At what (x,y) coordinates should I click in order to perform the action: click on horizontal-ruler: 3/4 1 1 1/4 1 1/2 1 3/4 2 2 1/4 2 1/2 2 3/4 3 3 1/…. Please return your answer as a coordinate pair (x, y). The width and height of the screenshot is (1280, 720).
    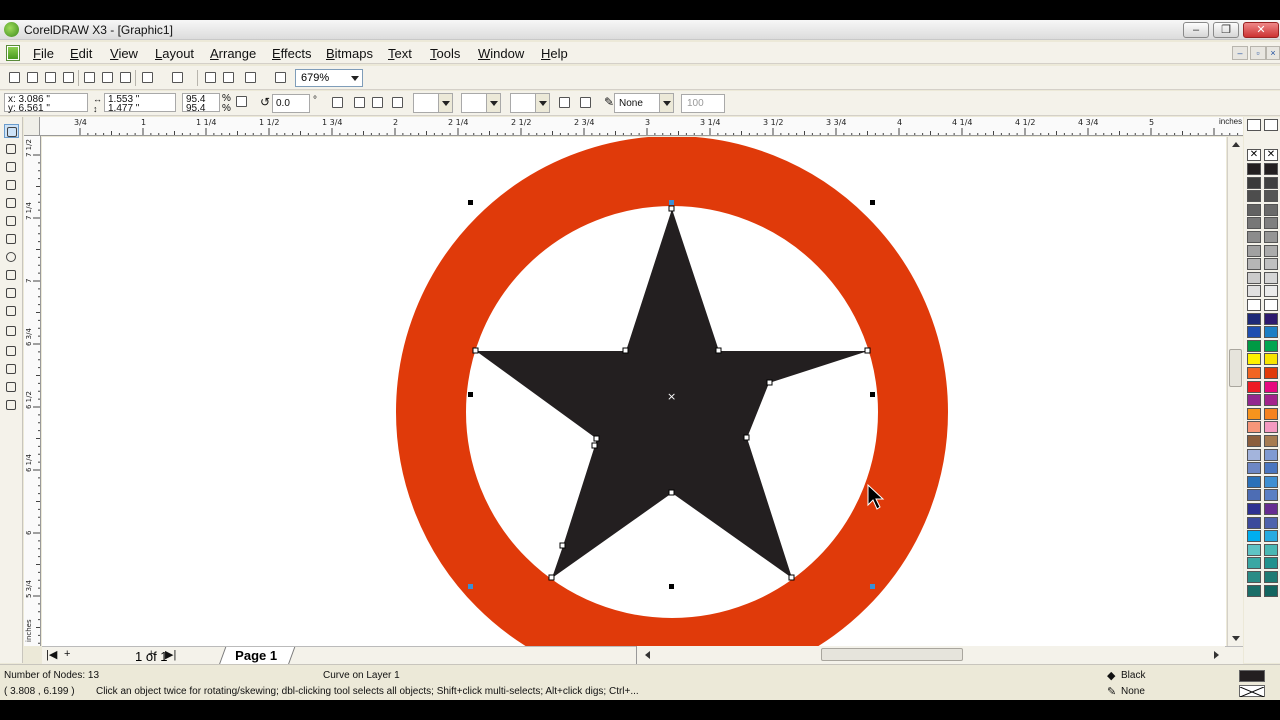
    Looking at the image, I should click on (641, 126).